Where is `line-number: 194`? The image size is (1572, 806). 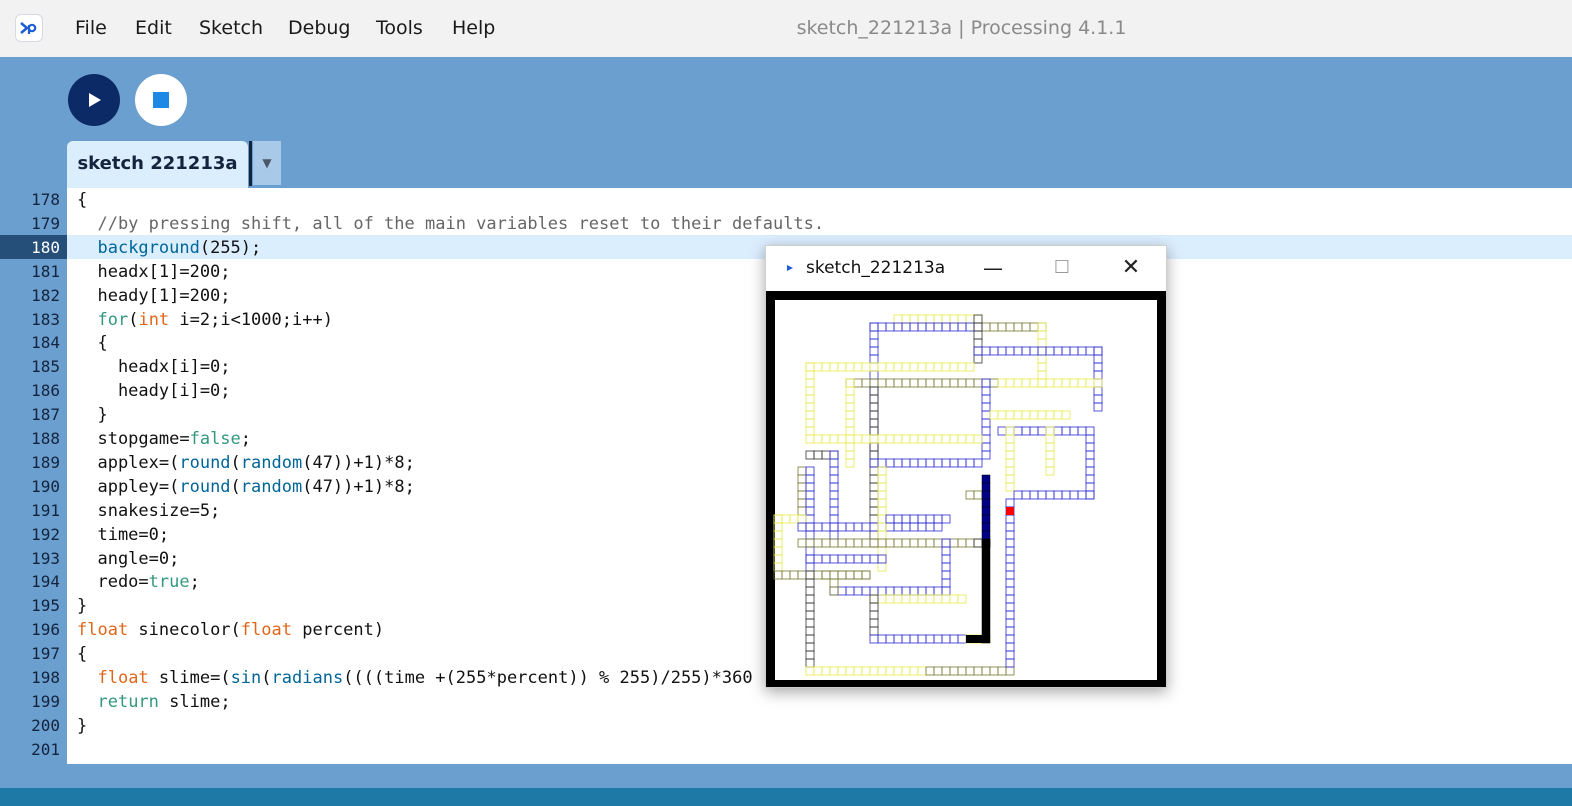
line-number: 194 is located at coordinates (45, 582).